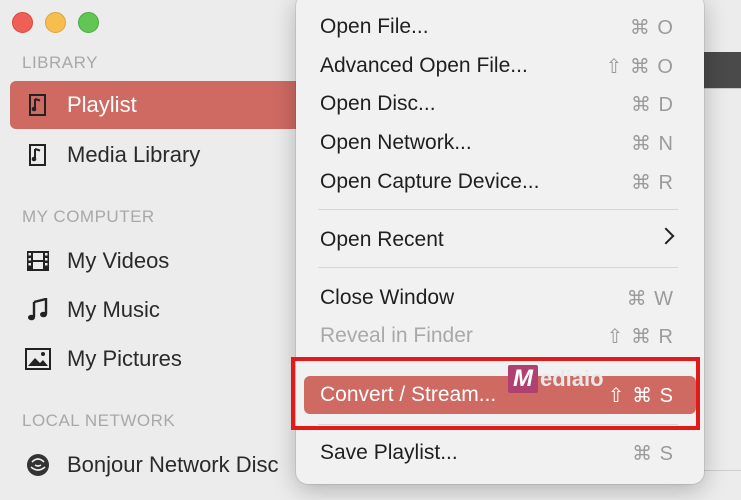 Image resolution: width=741 pixels, height=500 pixels. I want to click on sidebar-item-label: Playlist, so click(102, 104).